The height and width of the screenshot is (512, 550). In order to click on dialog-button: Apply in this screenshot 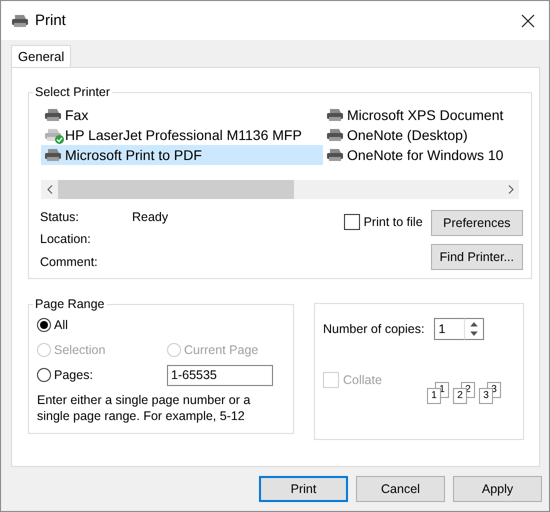, I will do `click(497, 489)`.